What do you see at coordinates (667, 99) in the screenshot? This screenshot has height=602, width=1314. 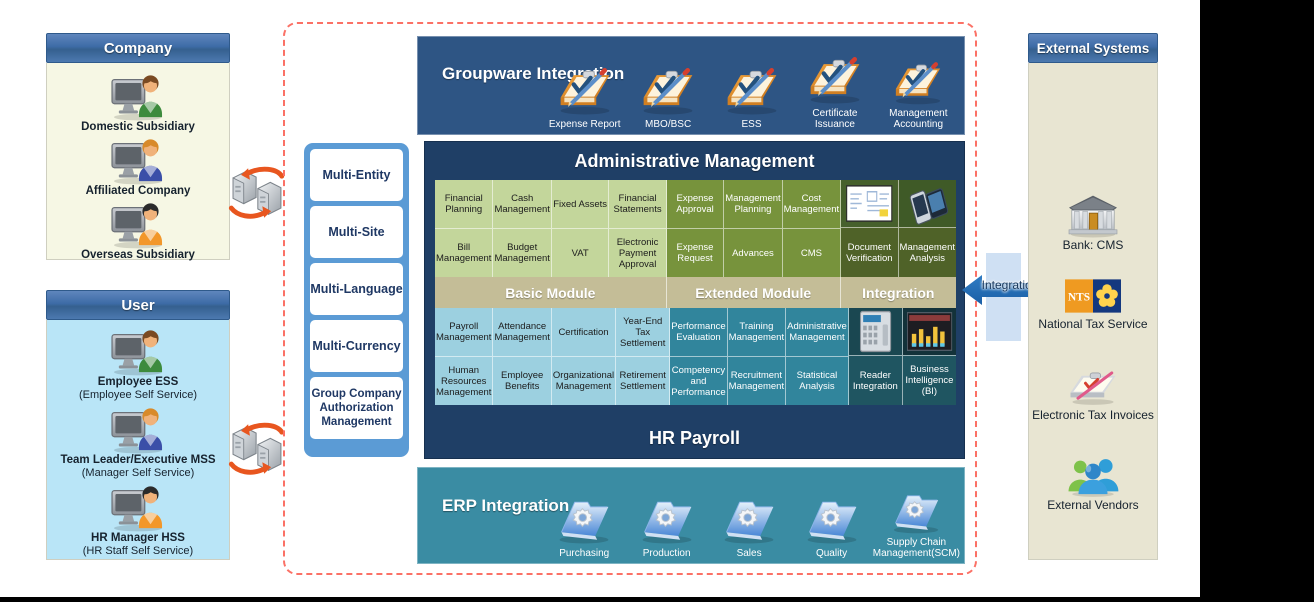 I see `groupware-item-mbo-bsc: MBO/BSC` at bounding box center [667, 99].